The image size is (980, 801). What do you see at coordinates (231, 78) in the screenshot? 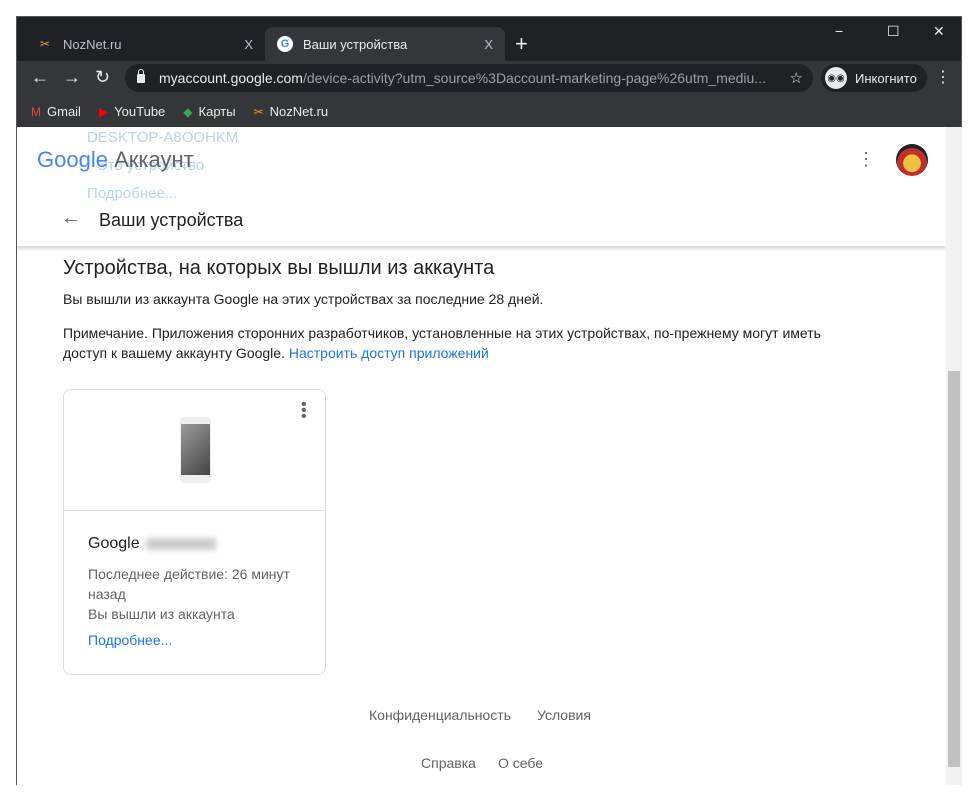
I see `url-host: myaccount.google.com` at bounding box center [231, 78].